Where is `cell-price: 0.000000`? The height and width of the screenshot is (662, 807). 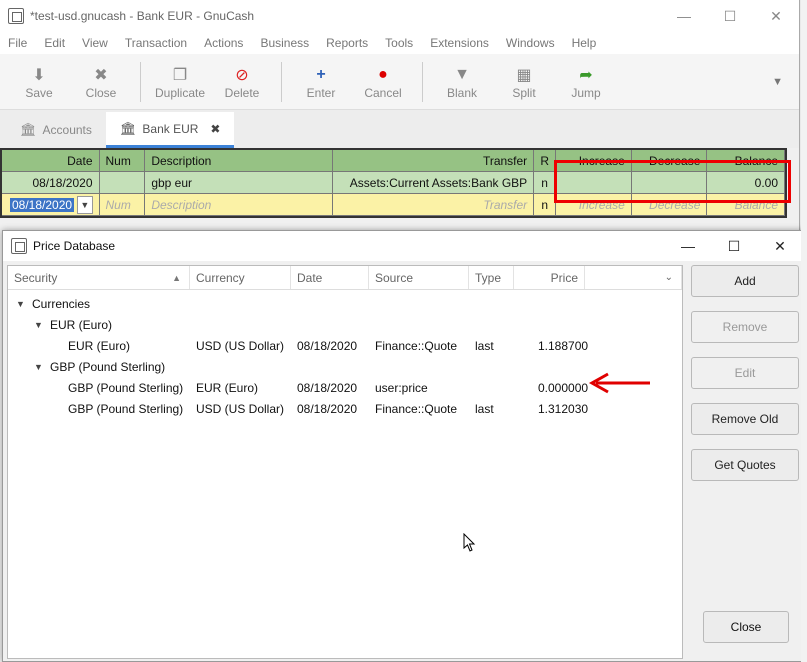 cell-price: 0.000000 is located at coordinates (563, 388).